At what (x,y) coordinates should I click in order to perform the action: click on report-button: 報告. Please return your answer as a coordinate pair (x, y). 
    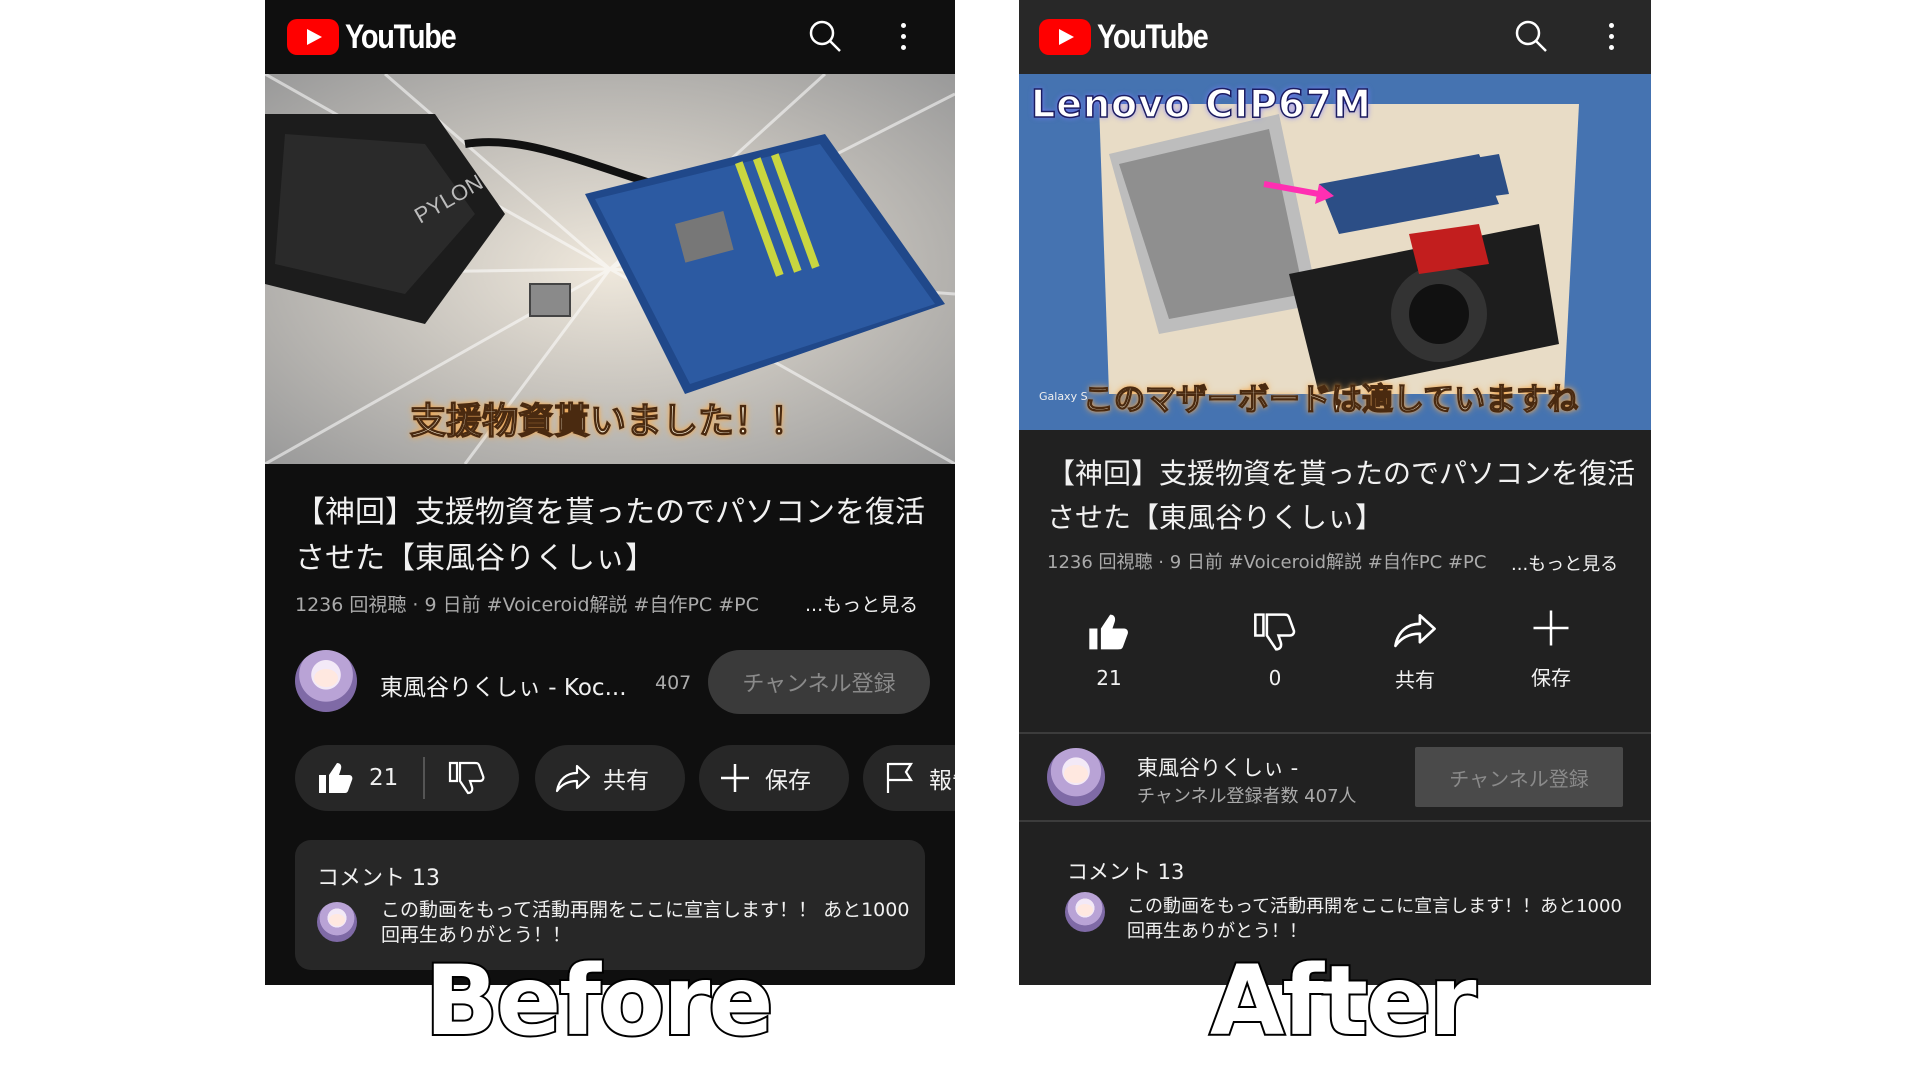
    Looking at the image, I should click on (909, 778).